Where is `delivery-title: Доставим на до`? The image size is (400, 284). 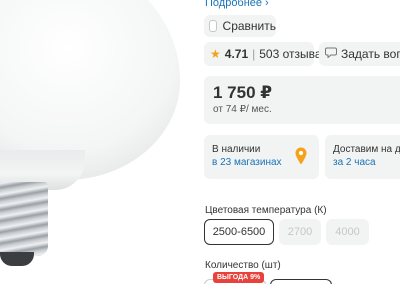 delivery-title: Доставим на до is located at coordinates (366, 149).